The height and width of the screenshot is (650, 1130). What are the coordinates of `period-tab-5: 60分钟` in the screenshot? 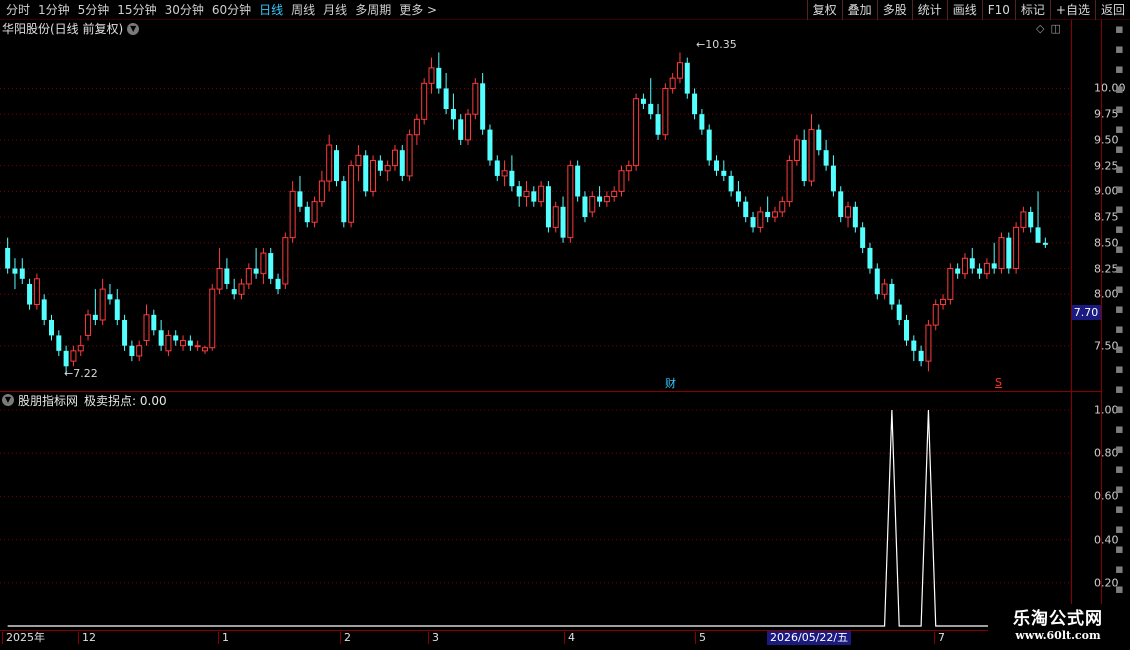 It's located at (231, 10).